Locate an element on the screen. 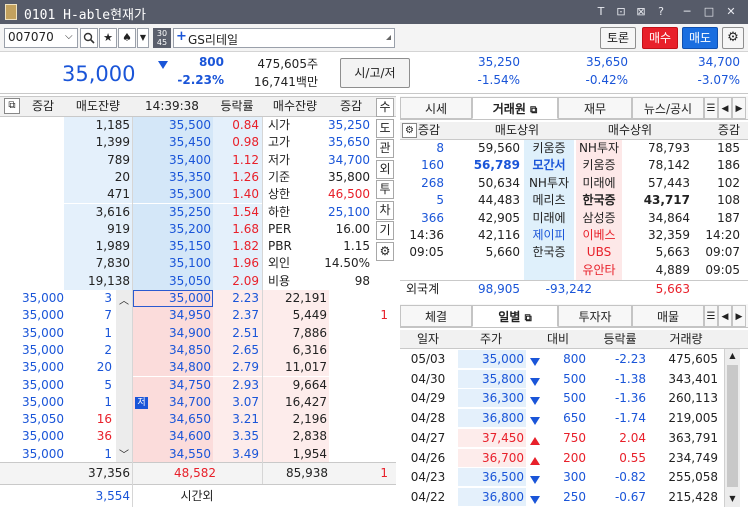 The image size is (748, 507). star-icon: ★ is located at coordinates (108, 38).